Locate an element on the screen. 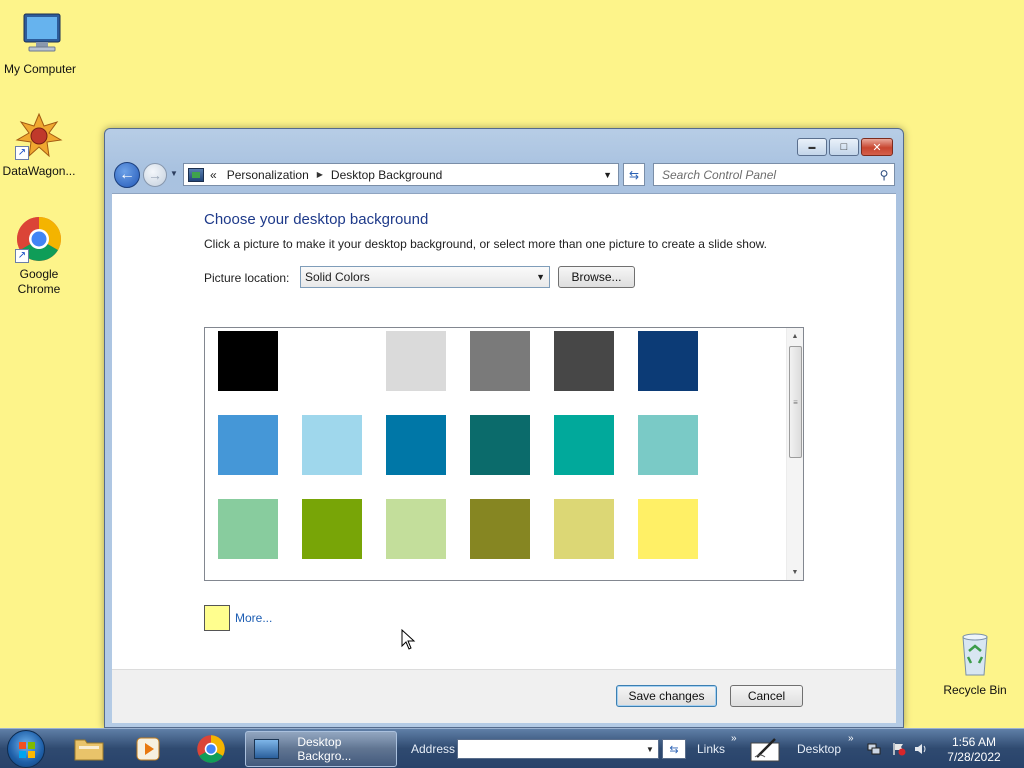 The width and height of the screenshot is (1024, 768). forward-button: → is located at coordinates (155, 175).